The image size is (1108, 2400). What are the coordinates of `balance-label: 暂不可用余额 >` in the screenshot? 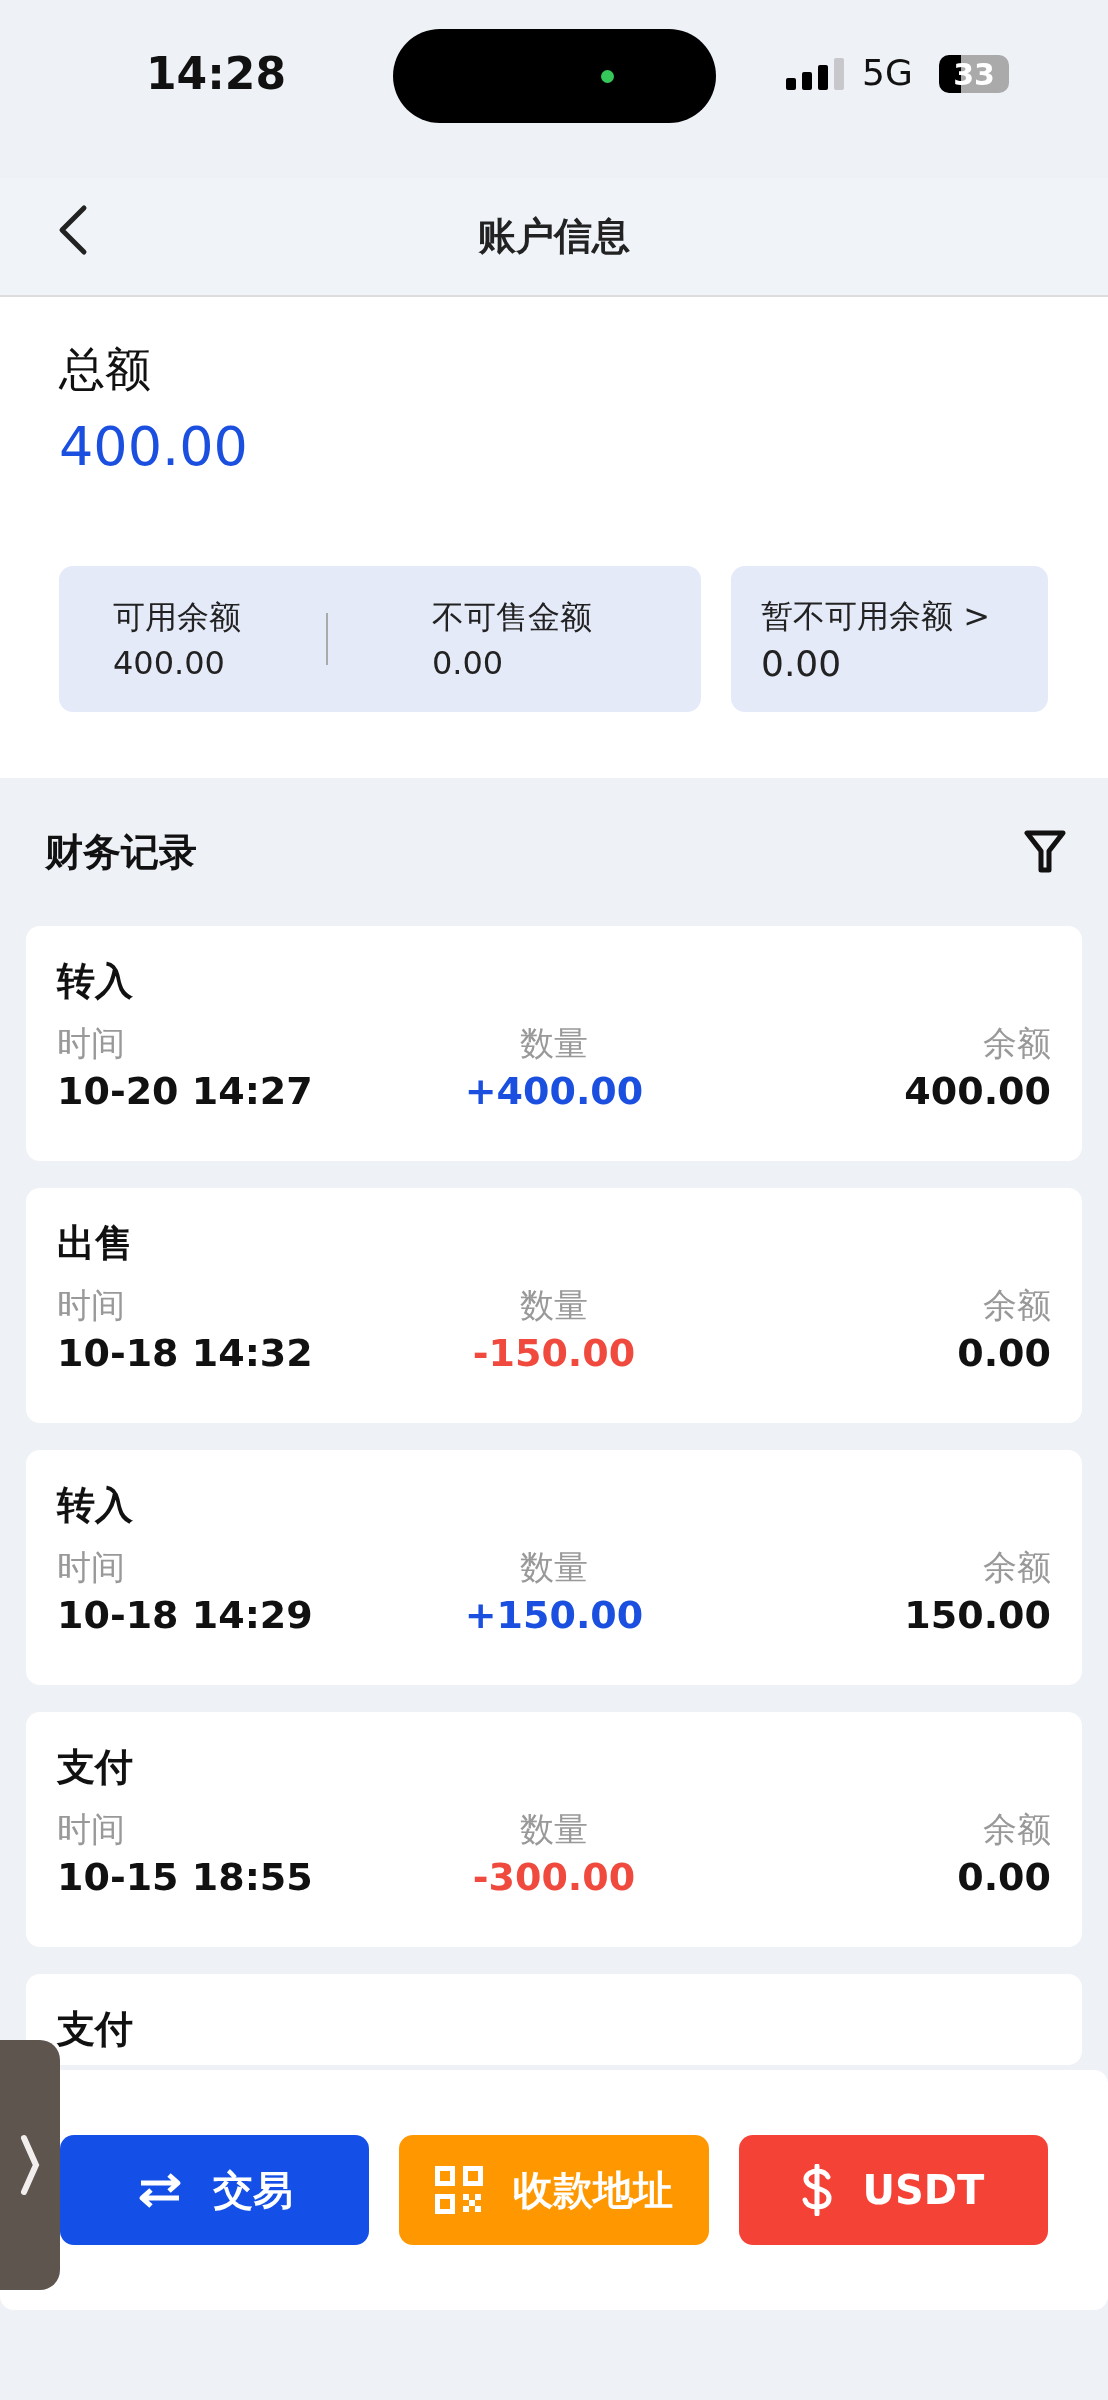 It's located at (876, 616).